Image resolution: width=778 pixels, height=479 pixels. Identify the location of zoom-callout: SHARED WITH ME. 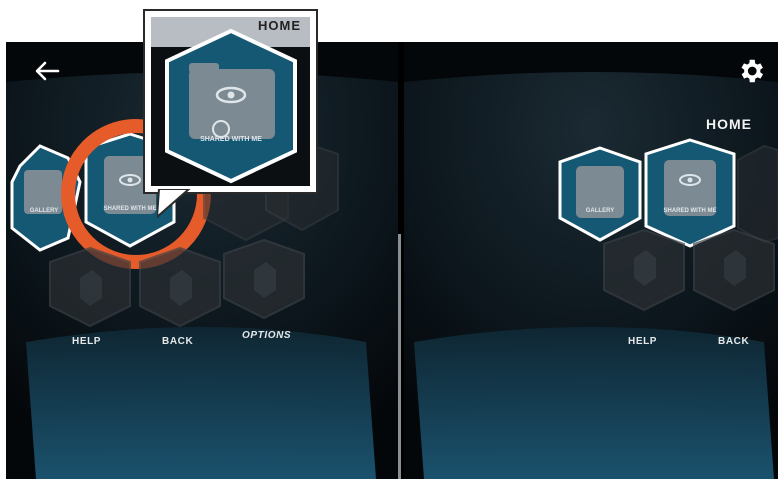
(230, 114).